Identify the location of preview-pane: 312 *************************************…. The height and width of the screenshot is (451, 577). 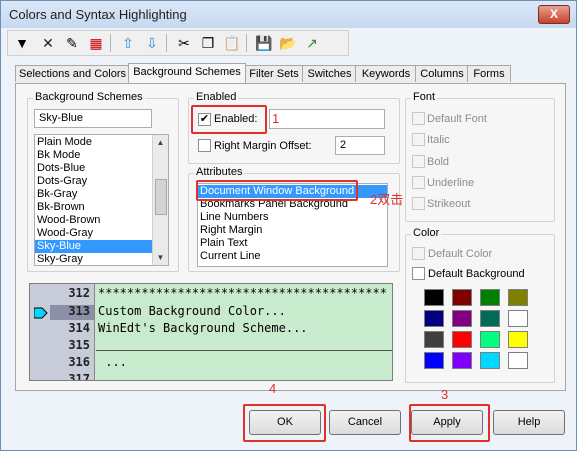
(211, 332).